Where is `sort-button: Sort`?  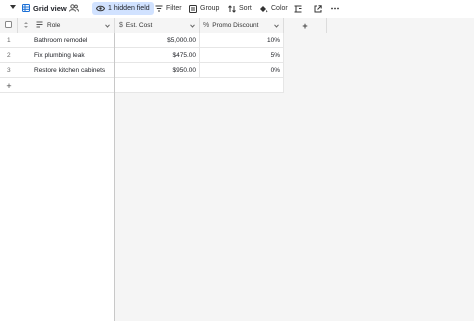 sort-button: Sort is located at coordinates (240, 8).